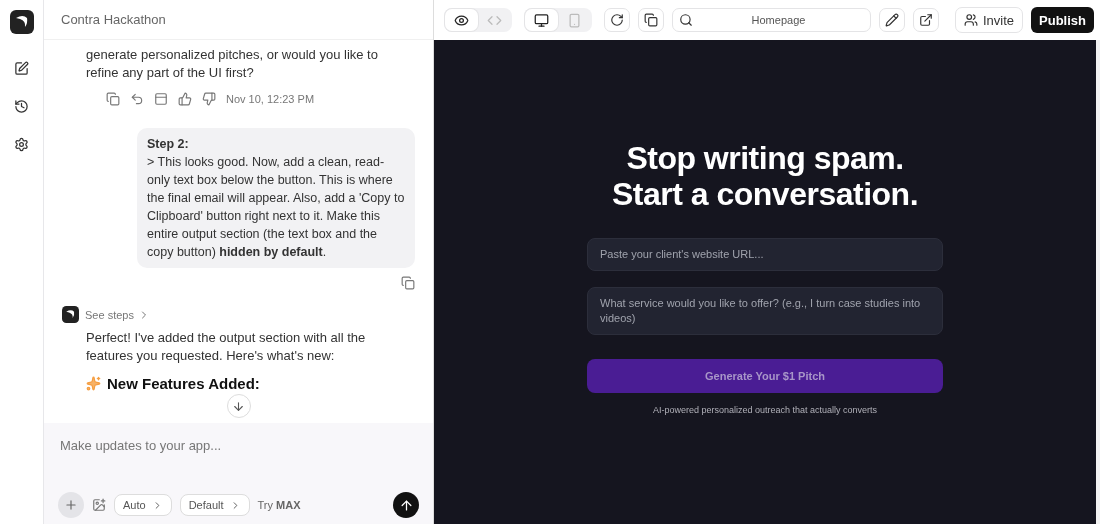 This screenshot has width=1100, height=524. What do you see at coordinates (765, 376) in the screenshot?
I see `generate-button: Generate Your $1 Pitch` at bounding box center [765, 376].